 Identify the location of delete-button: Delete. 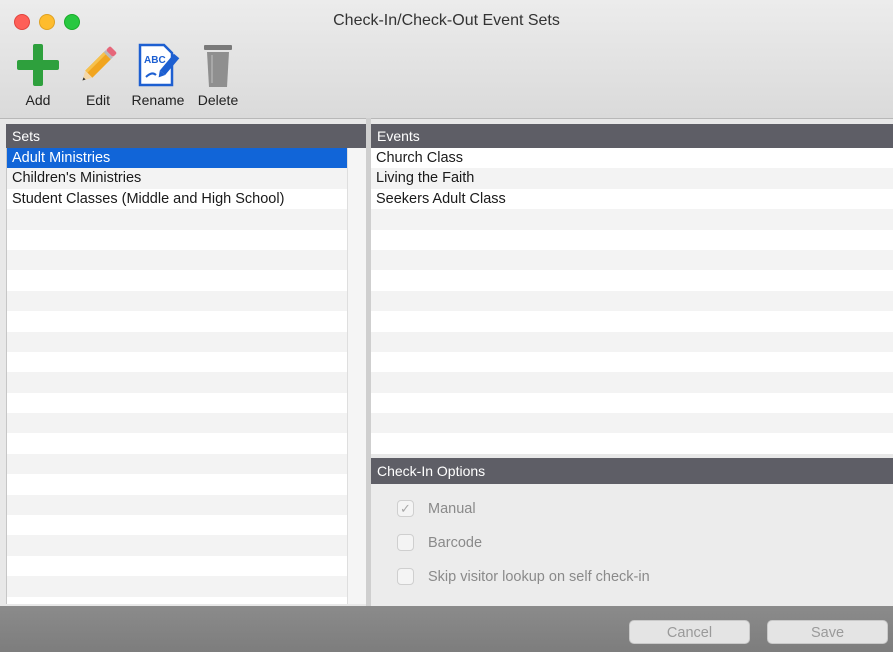
(218, 74).